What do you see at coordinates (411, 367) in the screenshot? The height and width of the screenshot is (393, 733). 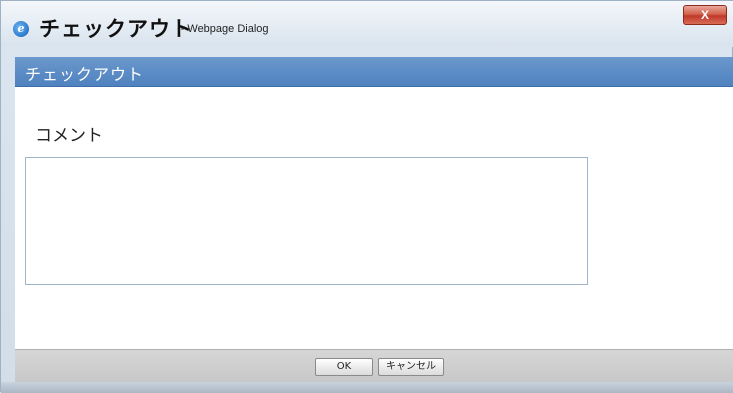 I see `cancel-button: キャンセル` at bounding box center [411, 367].